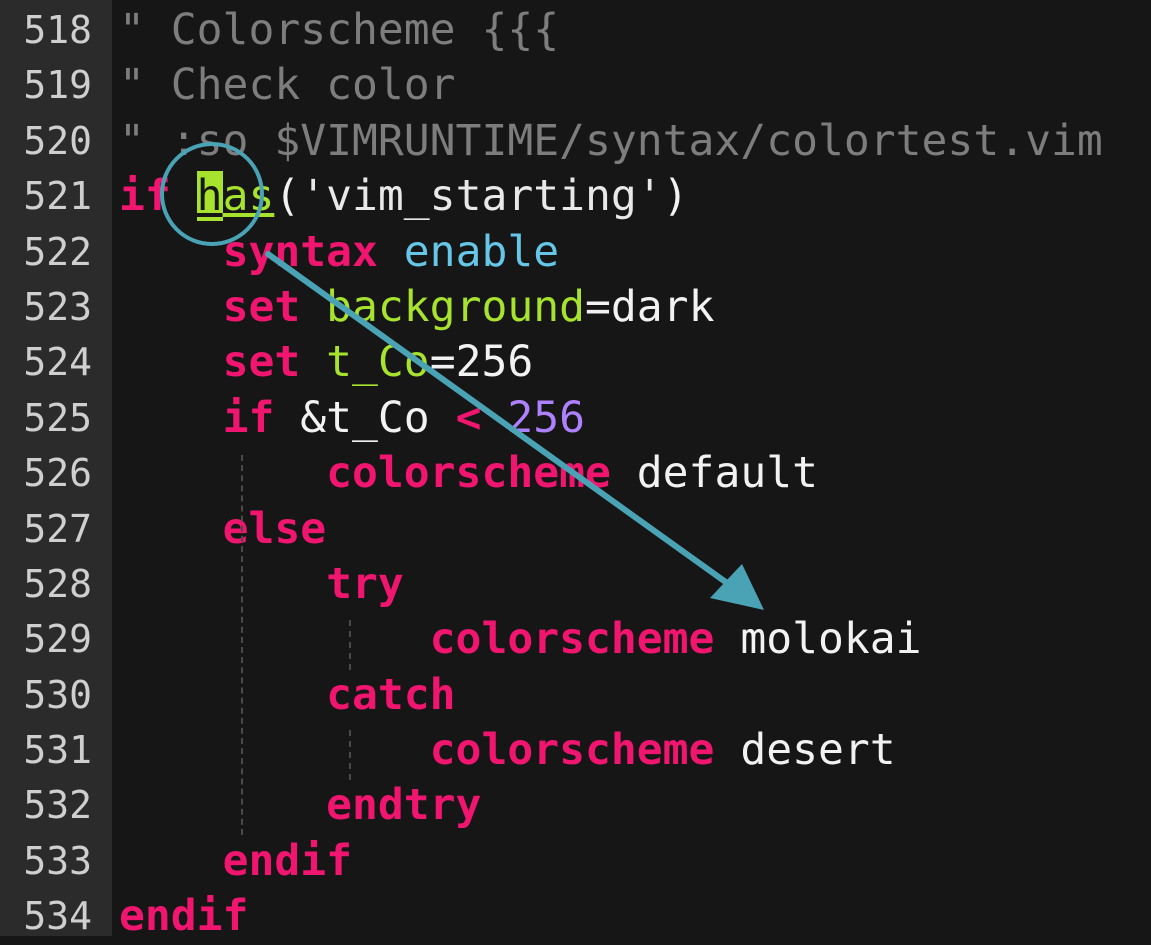 The width and height of the screenshot is (1151, 945). What do you see at coordinates (57, 583) in the screenshot?
I see `line-number: 528` at bounding box center [57, 583].